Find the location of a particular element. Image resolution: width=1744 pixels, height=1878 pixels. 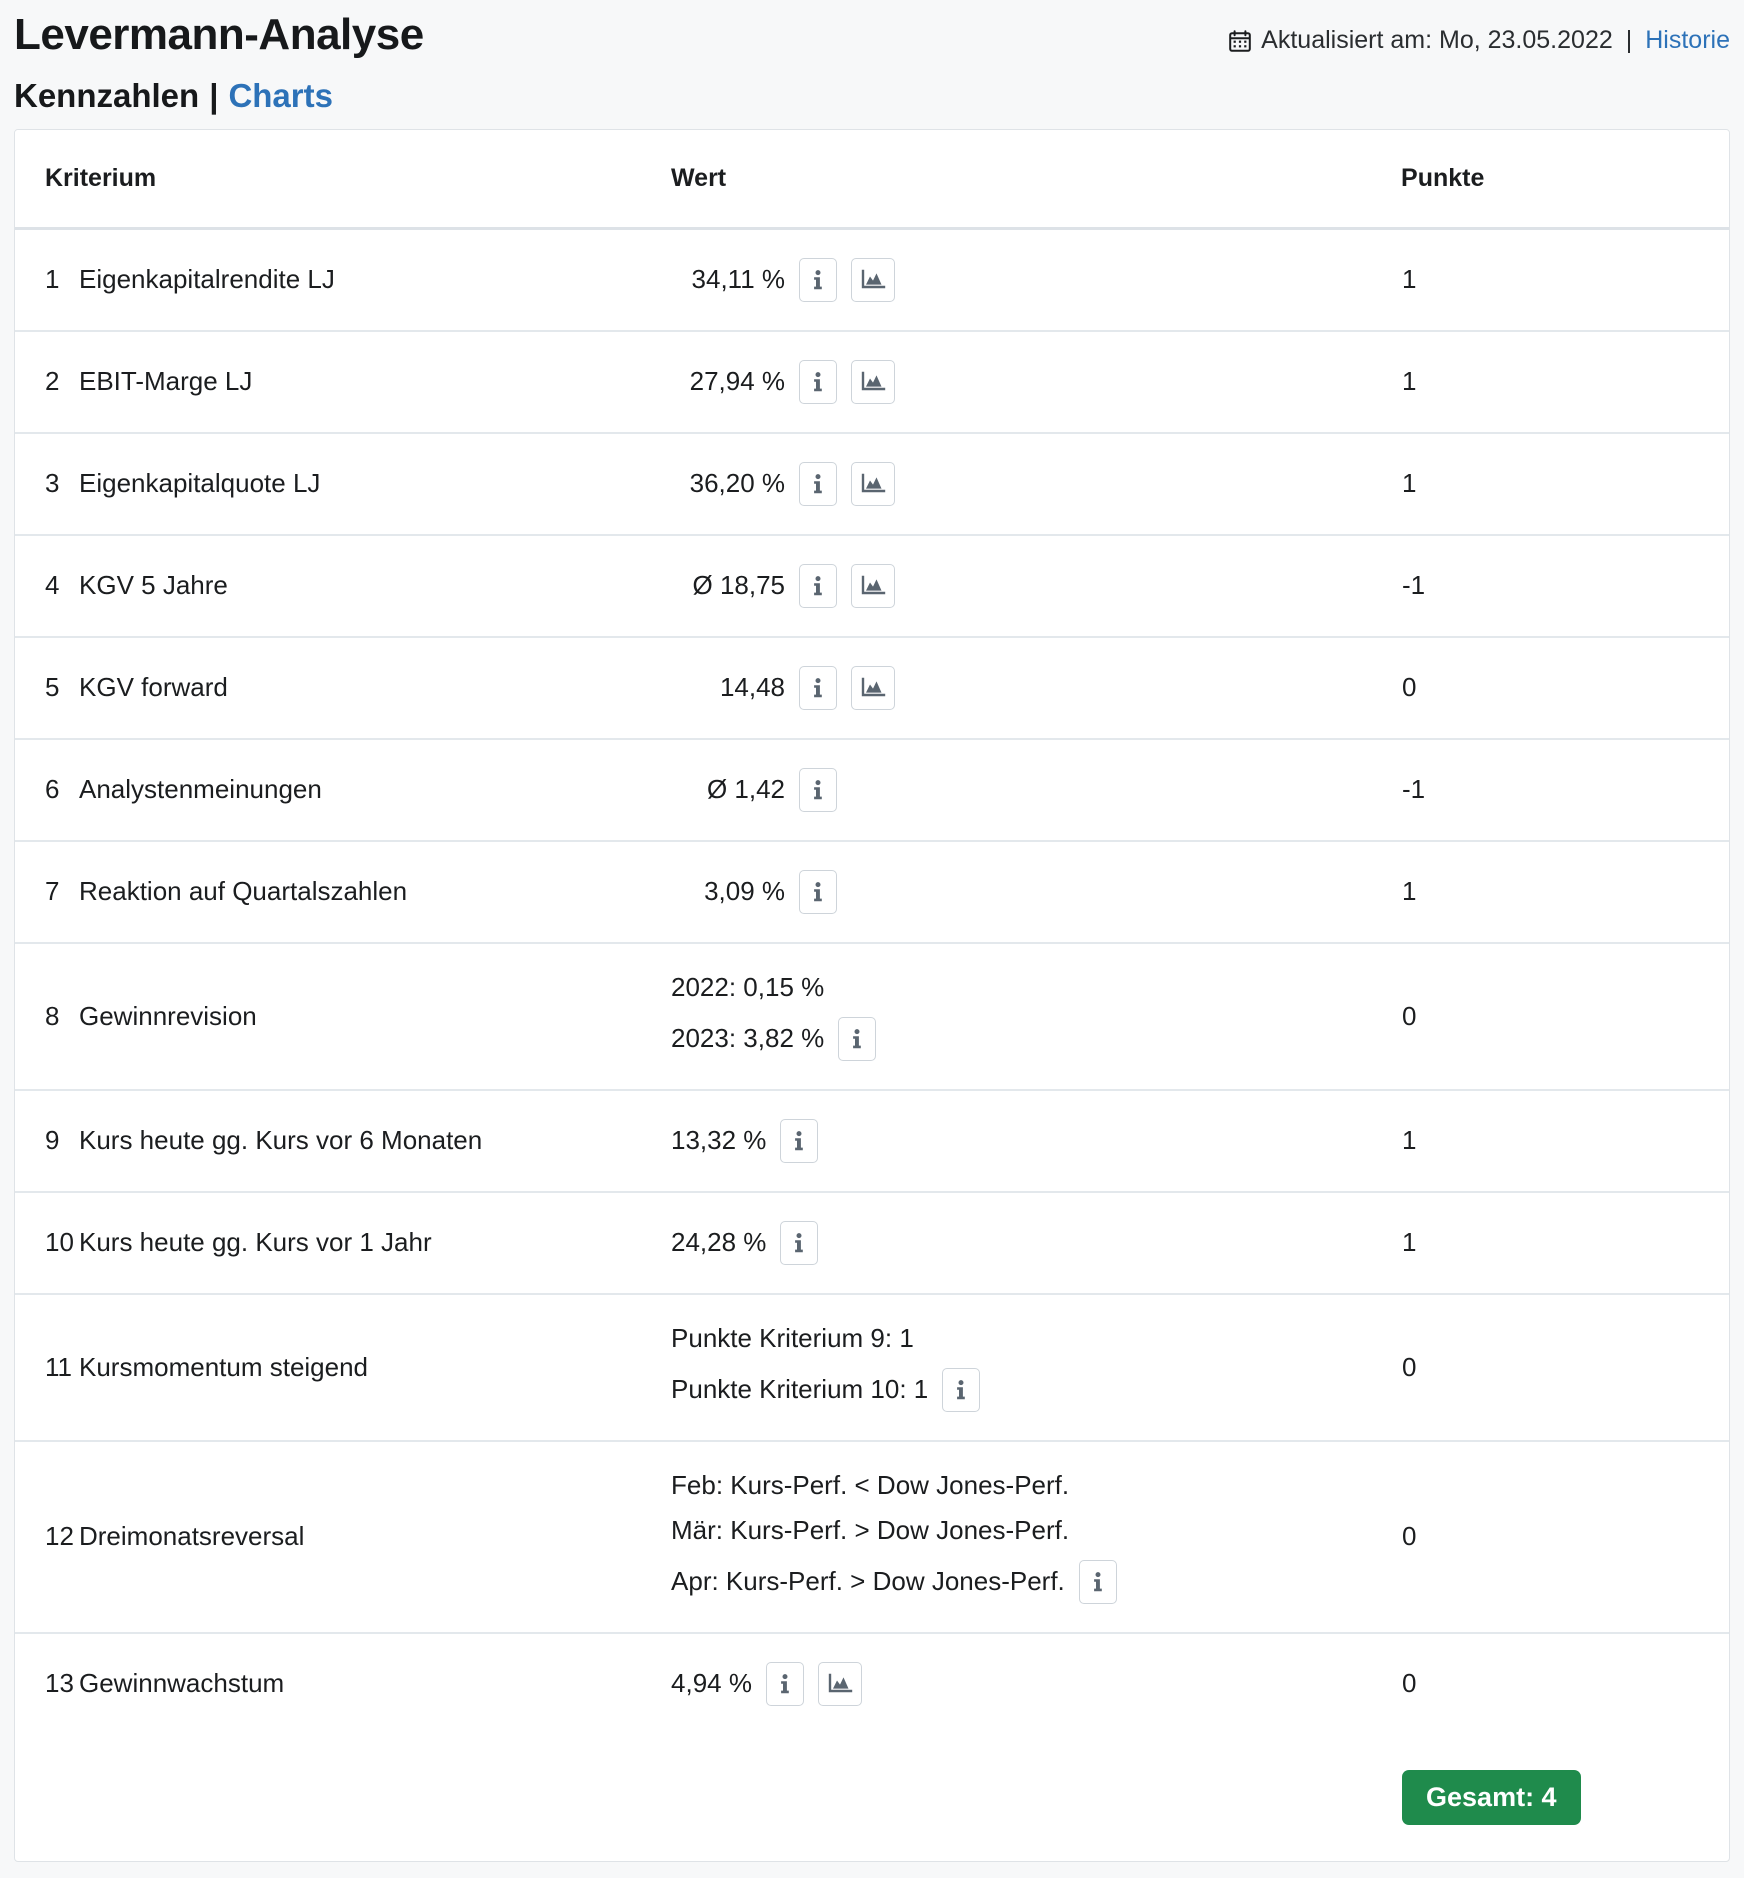

criterion-name: Eigenkapitalquote LJ is located at coordinates (200, 483).